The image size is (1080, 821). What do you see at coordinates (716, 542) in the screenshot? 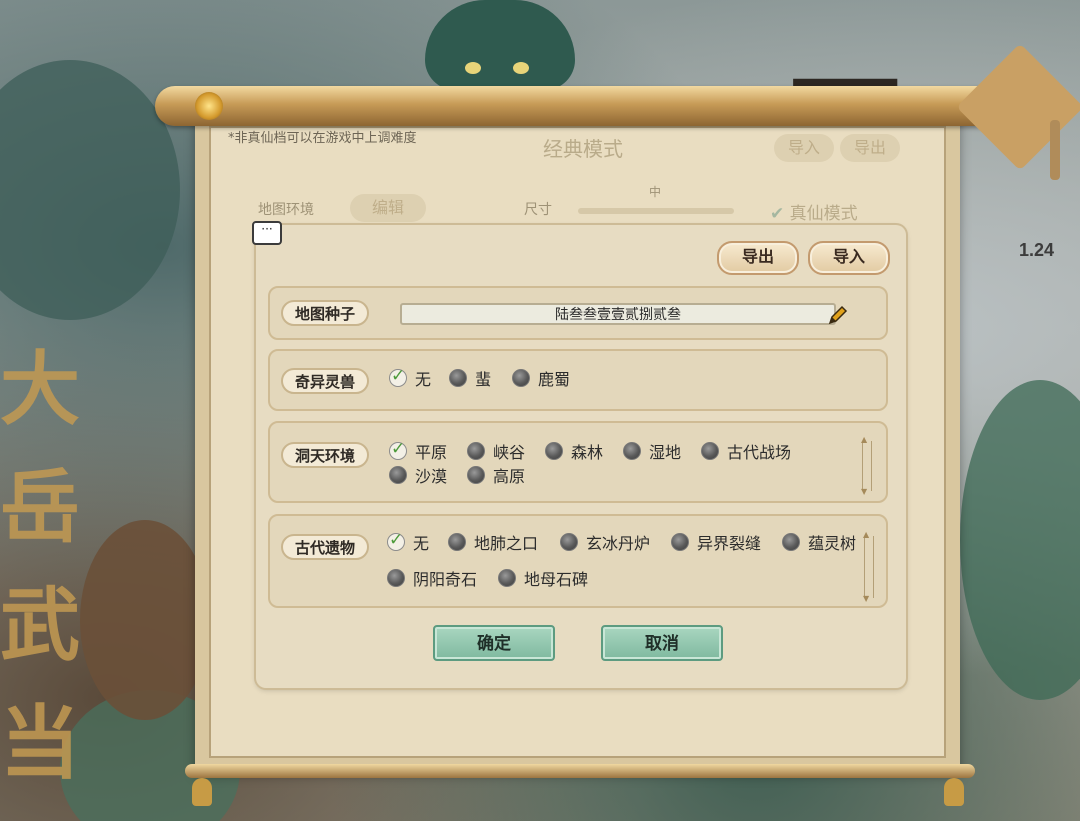
I see `relic-option-rift: 异界裂缝` at bounding box center [716, 542].